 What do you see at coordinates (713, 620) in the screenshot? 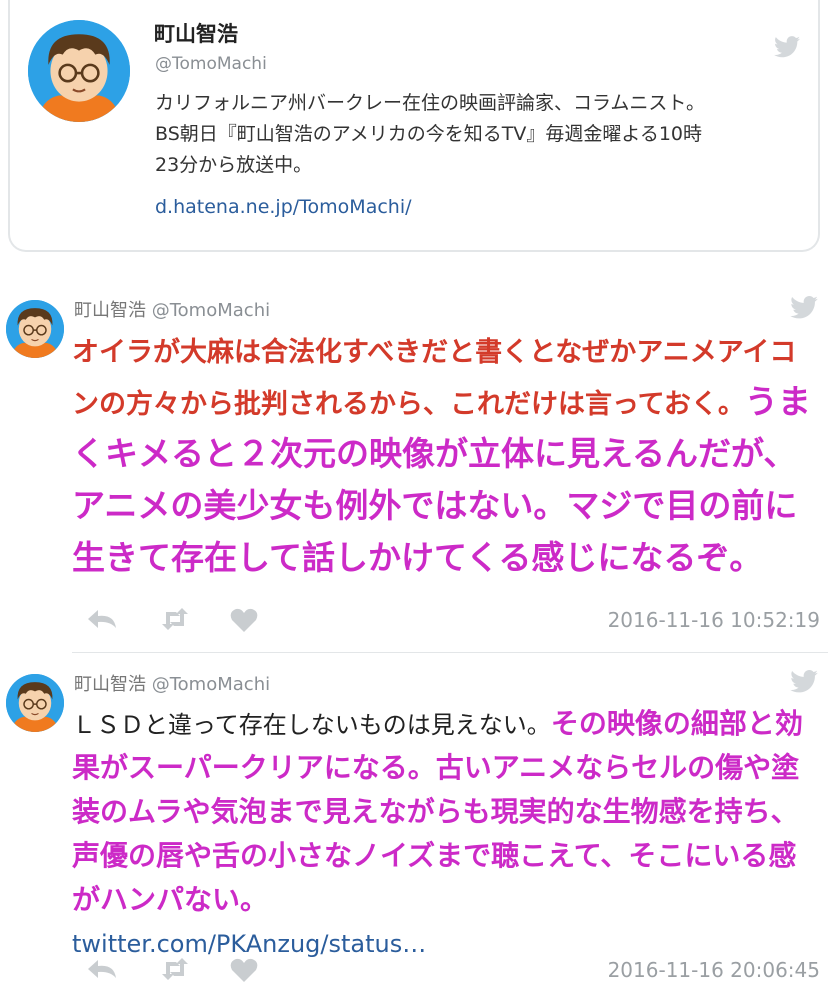
I see `tweet-timestamp: 2016-11-16 10:52:19` at bounding box center [713, 620].